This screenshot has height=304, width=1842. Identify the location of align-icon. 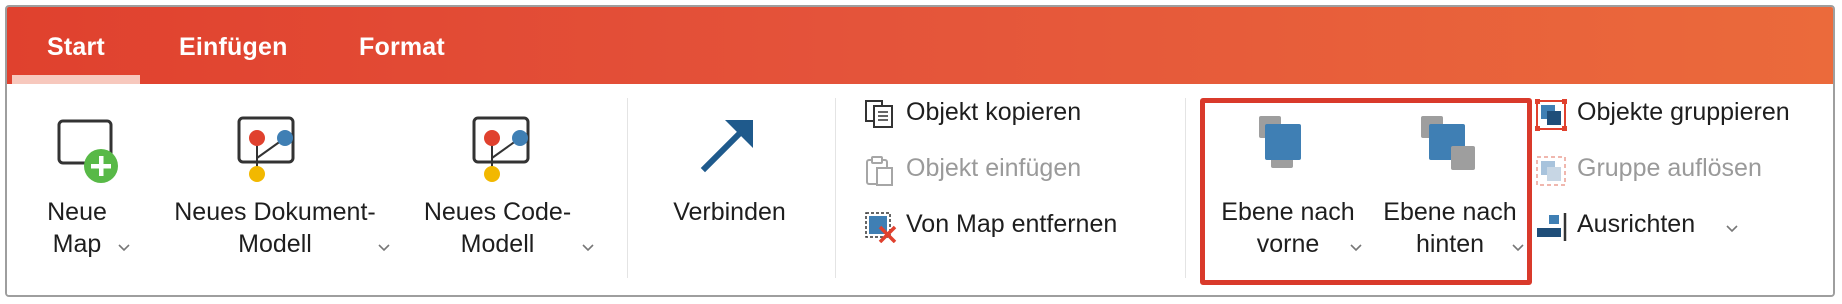
(1552, 229).